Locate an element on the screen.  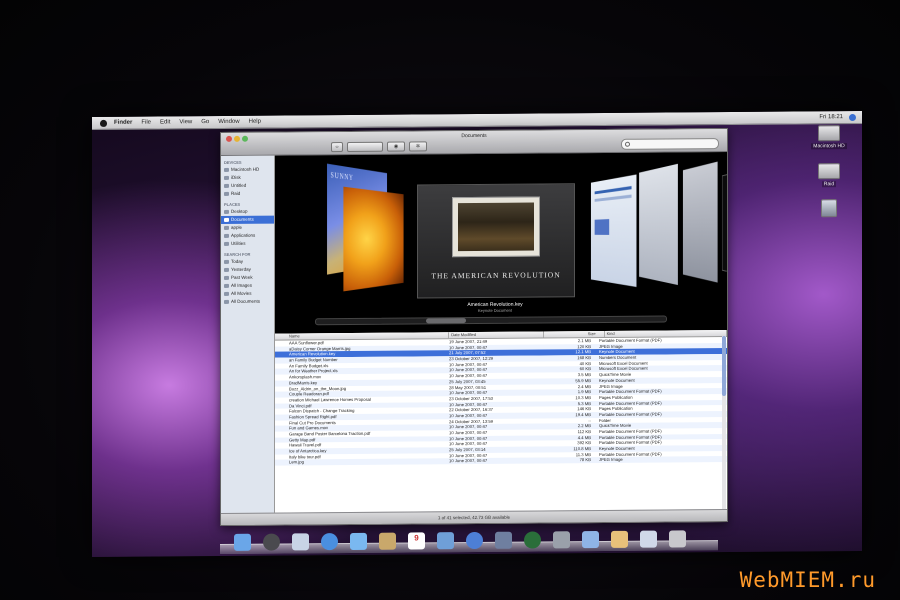
home-icon is located at coordinates (226, 227).